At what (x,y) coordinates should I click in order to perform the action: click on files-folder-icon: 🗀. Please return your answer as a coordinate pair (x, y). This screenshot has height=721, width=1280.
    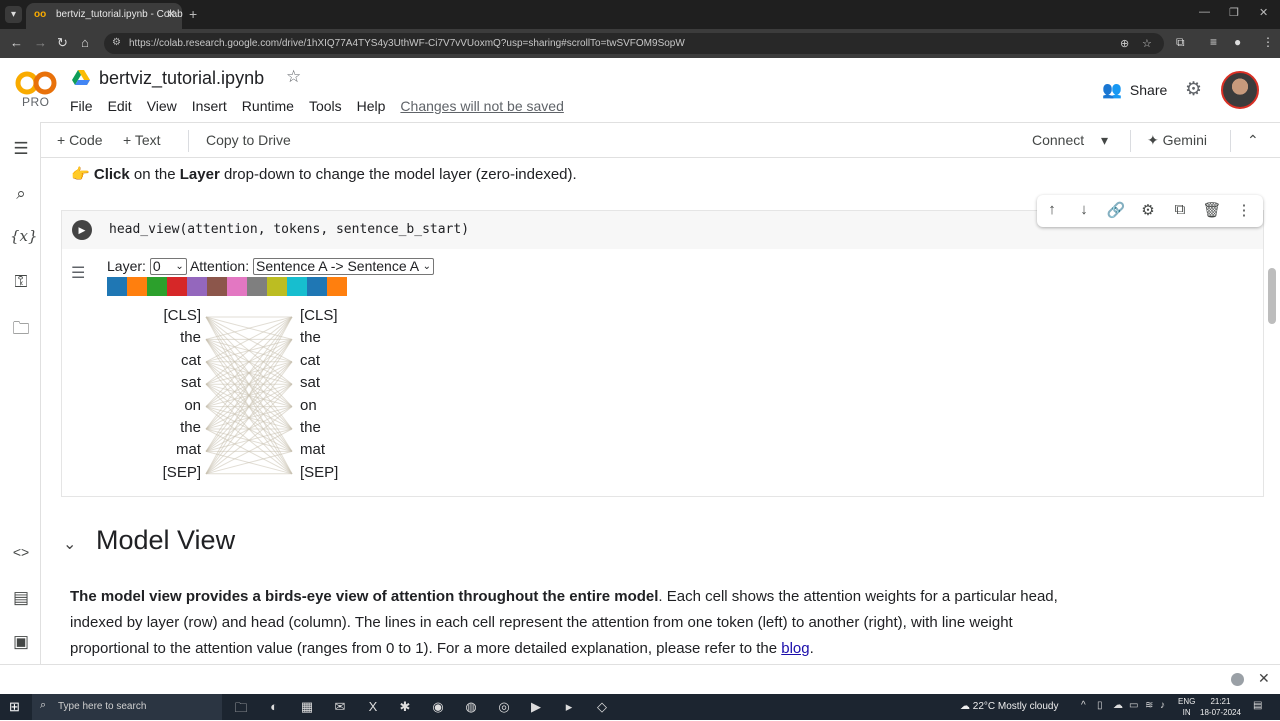
    Looking at the image, I should click on (21, 330).